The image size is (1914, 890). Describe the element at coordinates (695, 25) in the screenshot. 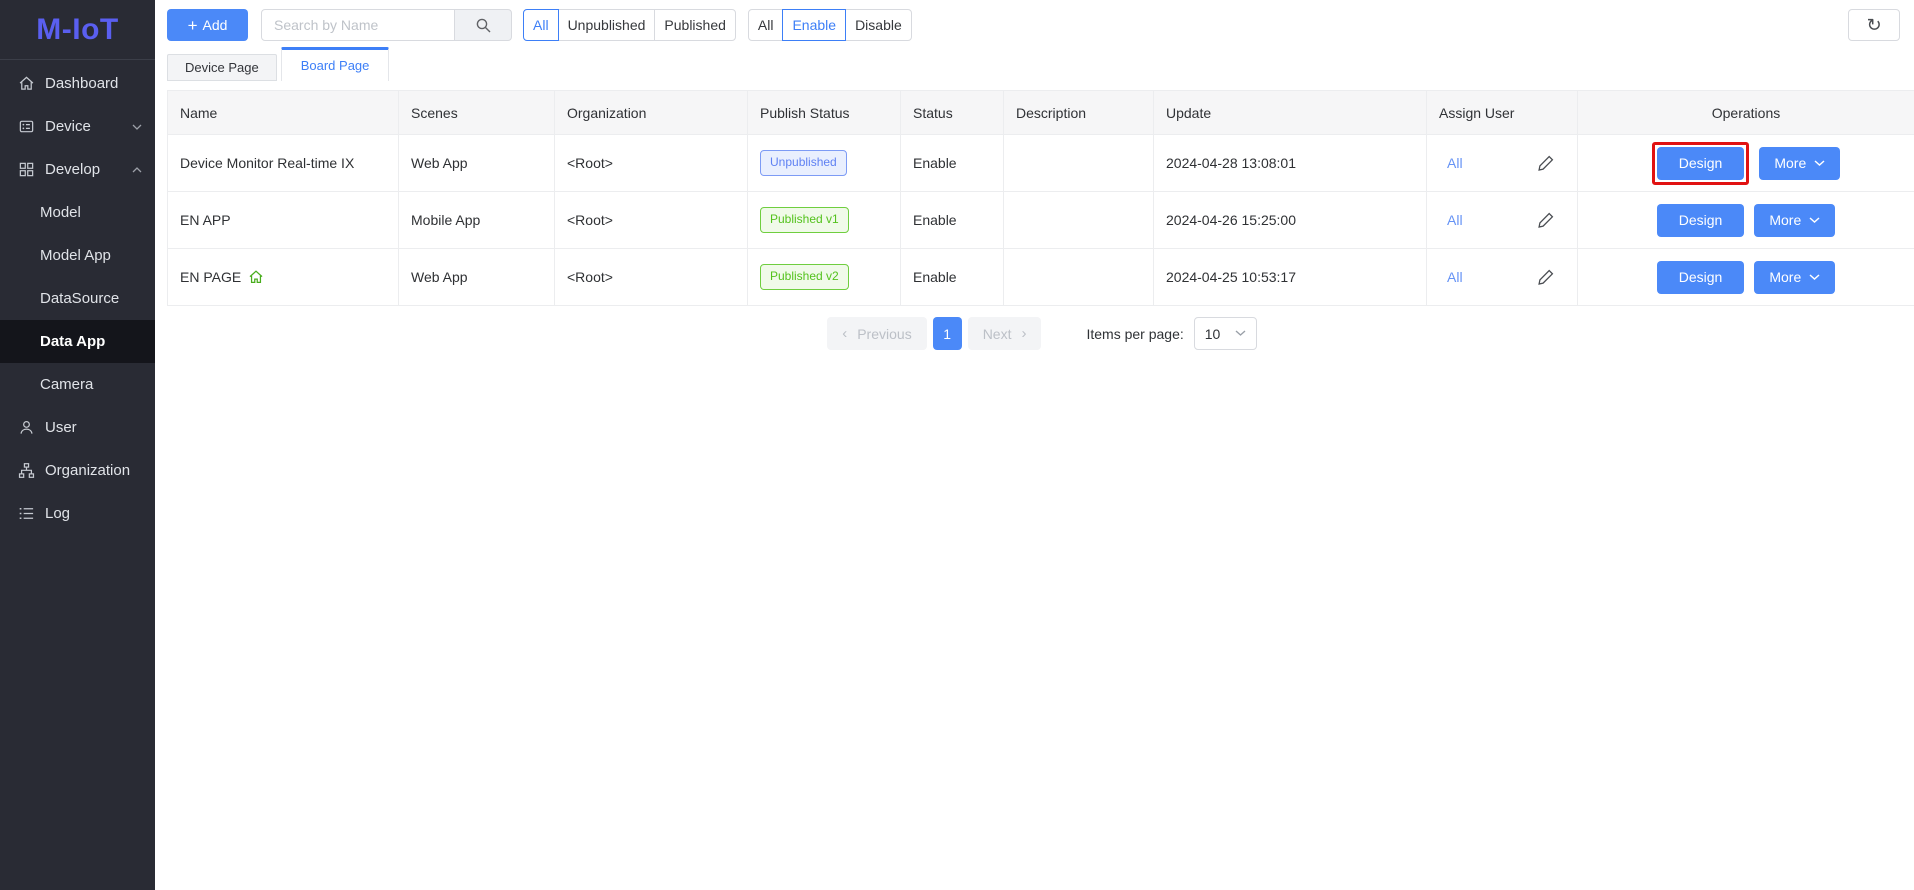

I see `publish-filter-published: Published` at that location.